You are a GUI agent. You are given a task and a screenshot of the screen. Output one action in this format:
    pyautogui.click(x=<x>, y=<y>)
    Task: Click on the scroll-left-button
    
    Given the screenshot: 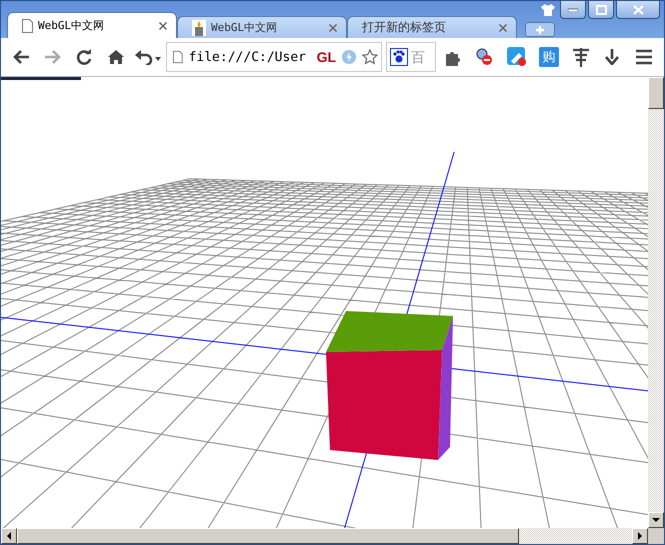 What is the action you would take?
    pyautogui.click(x=9, y=536)
    